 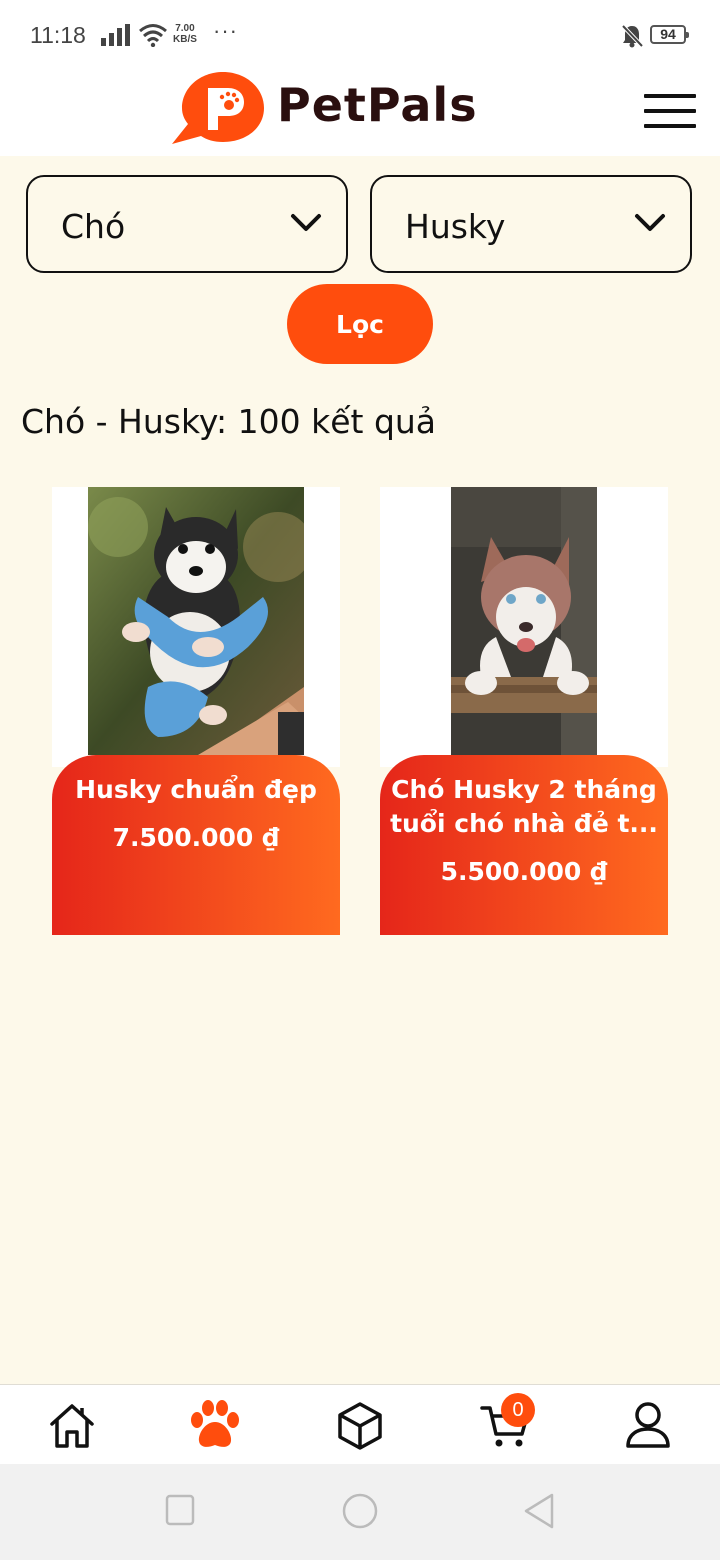 I want to click on app-header: PetPals, so click(x=360, y=113).